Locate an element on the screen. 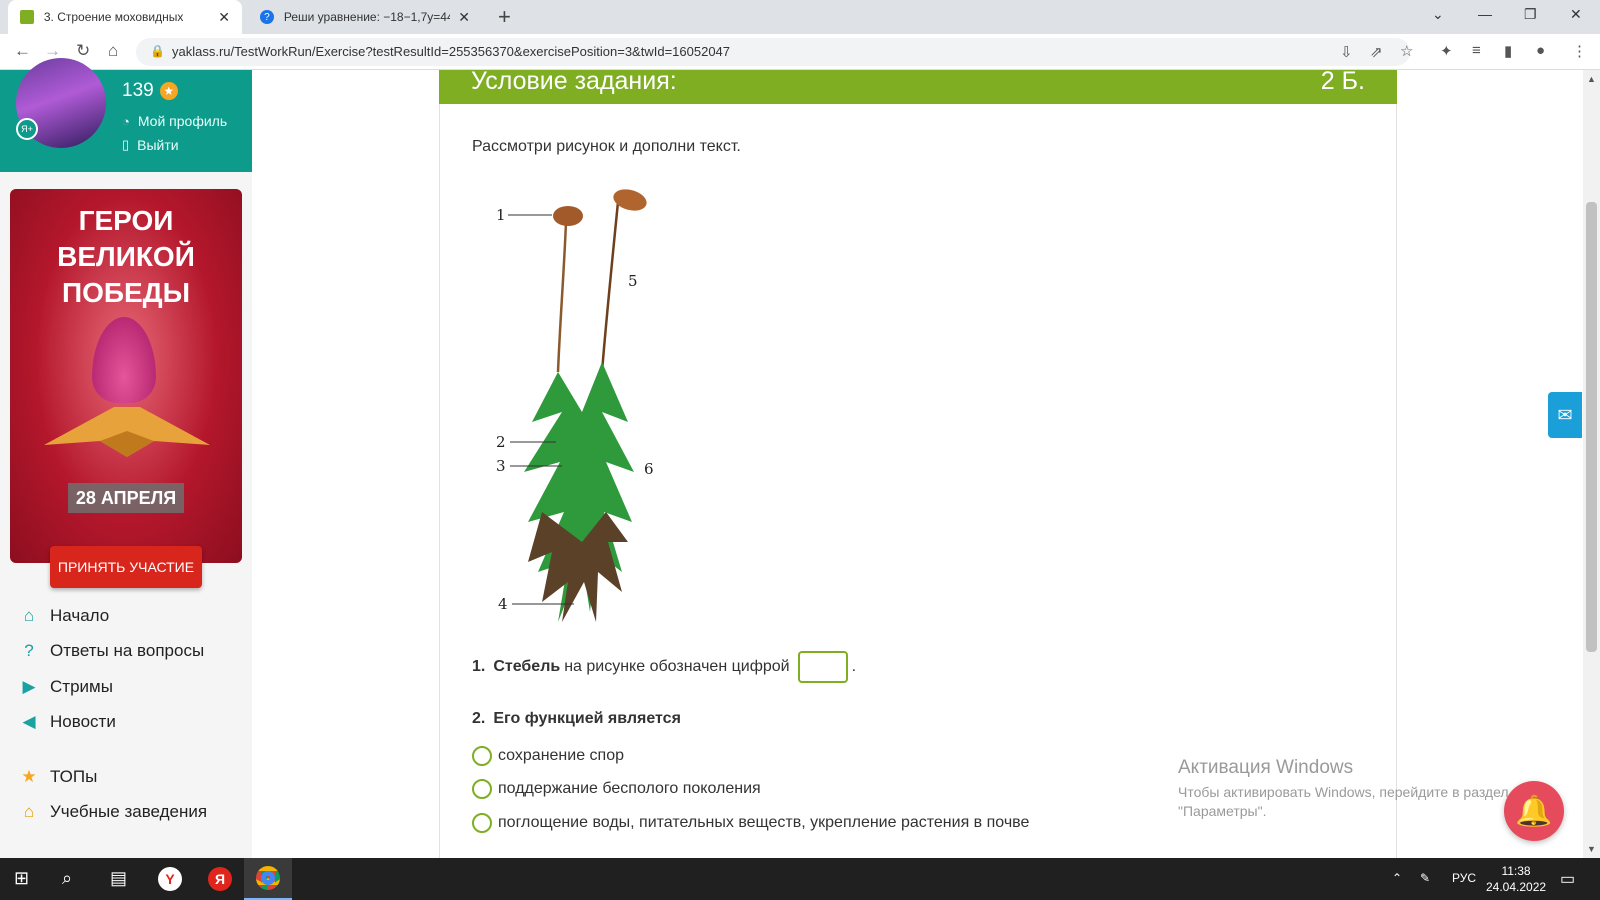 The width and height of the screenshot is (1600, 900). question-favicon-icon: ? is located at coordinates (267, 17).